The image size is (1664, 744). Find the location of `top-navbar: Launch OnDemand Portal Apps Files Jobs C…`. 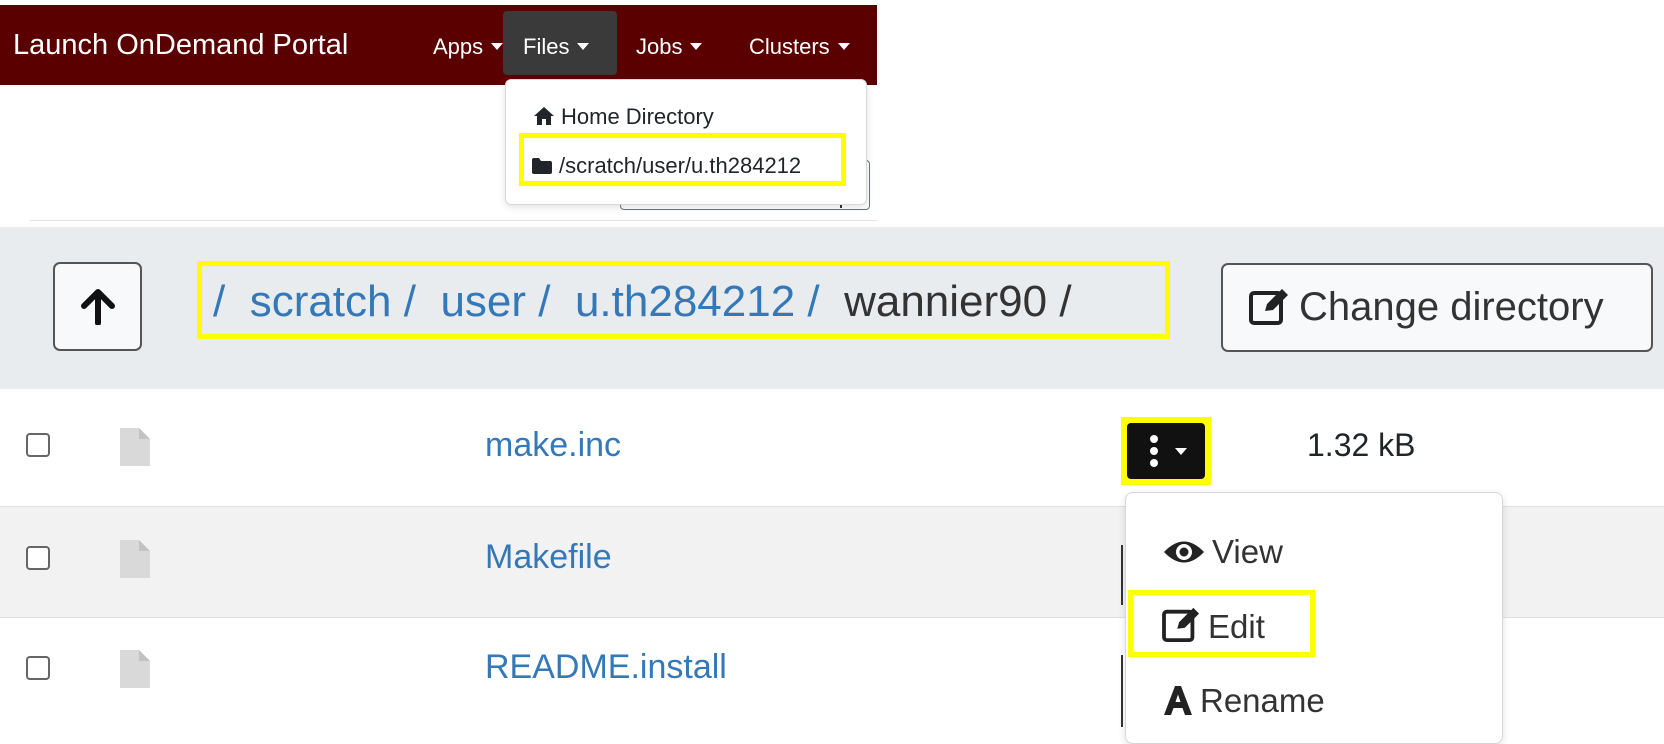

top-navbar: Launch OnDemand Portal Apps Files Jobs C… is located at coordinates (438, 45).